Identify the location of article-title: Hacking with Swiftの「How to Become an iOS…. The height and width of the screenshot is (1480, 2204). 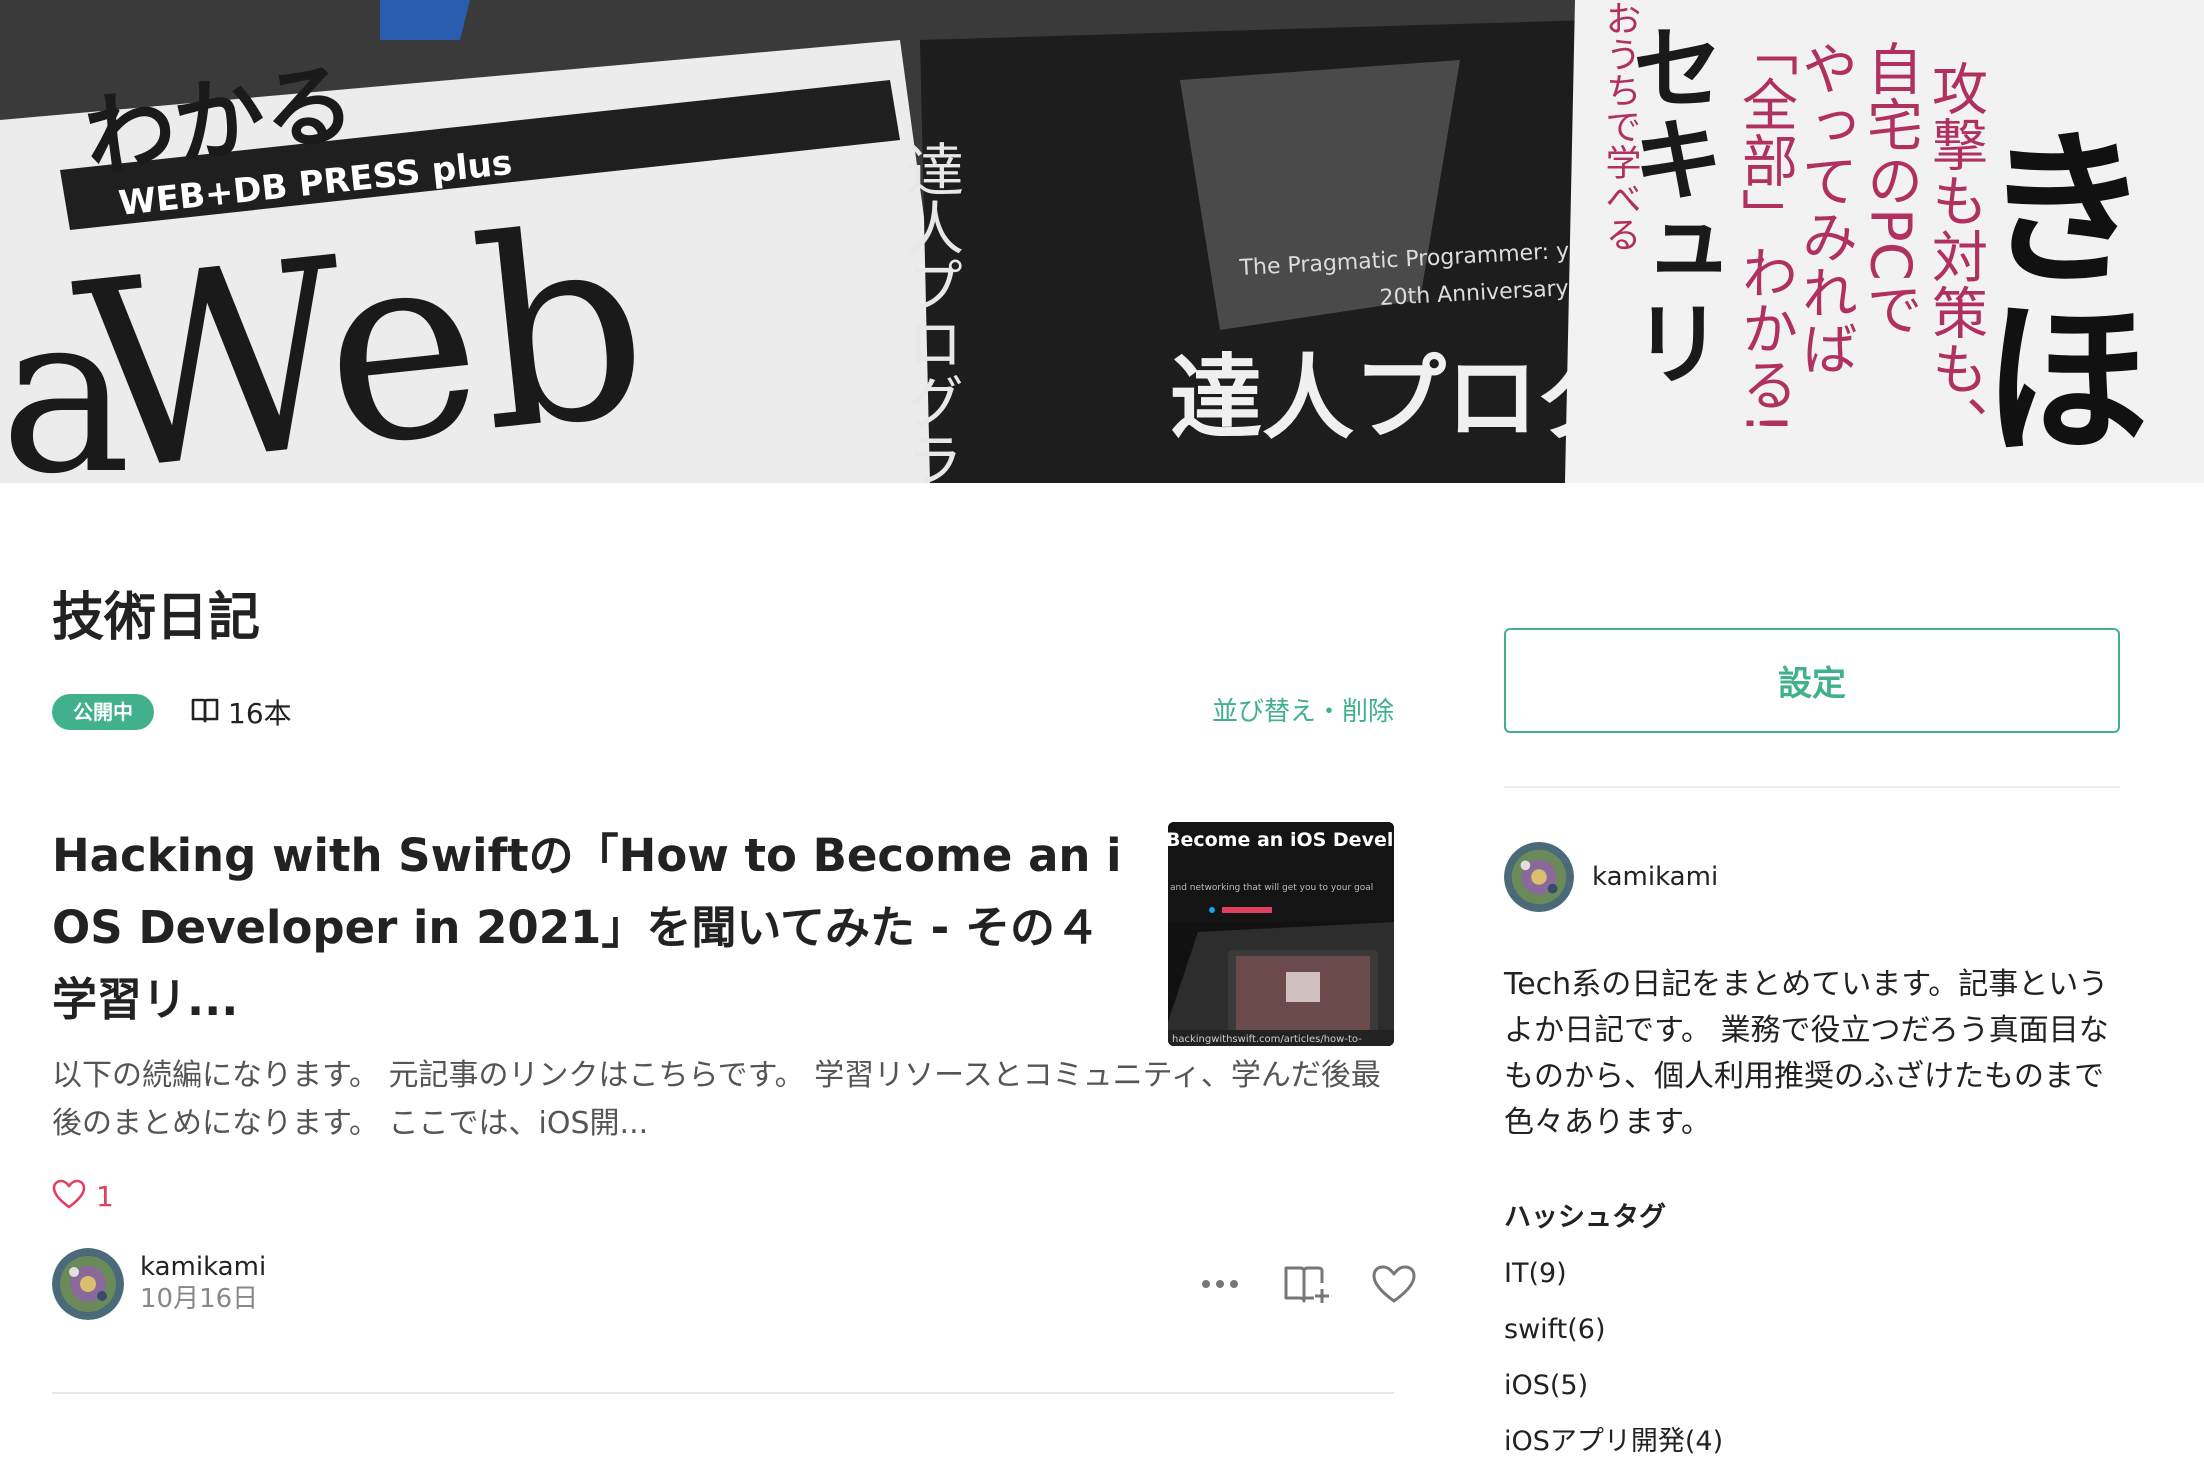
(592, 928).